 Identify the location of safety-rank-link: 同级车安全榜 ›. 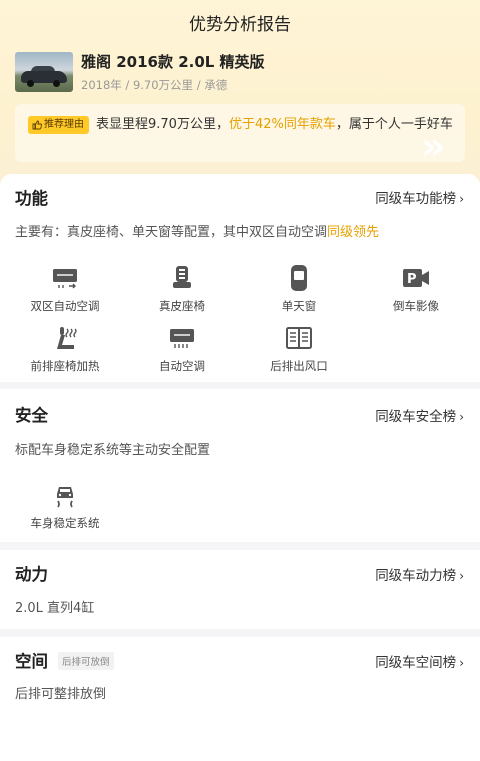
(419, 415).